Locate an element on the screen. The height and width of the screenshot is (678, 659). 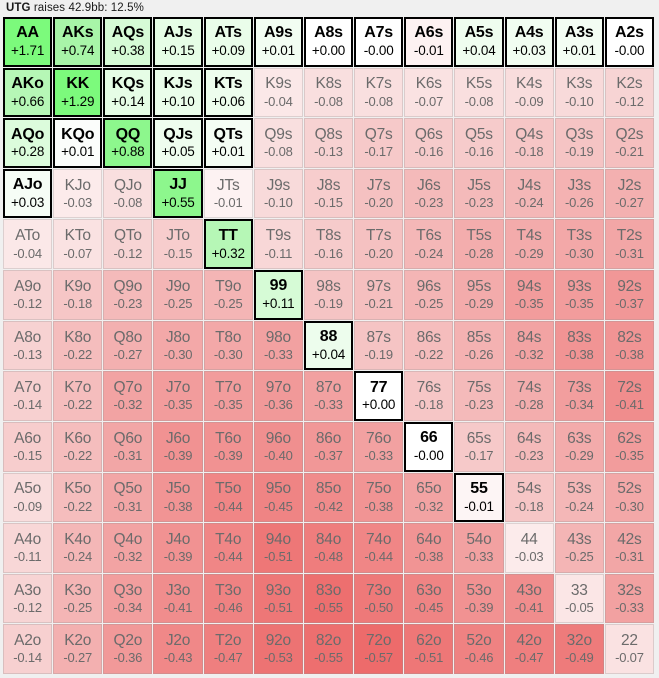
hand-cell-q5s: Q5s -0.16 is located at coordinates (479, 143).